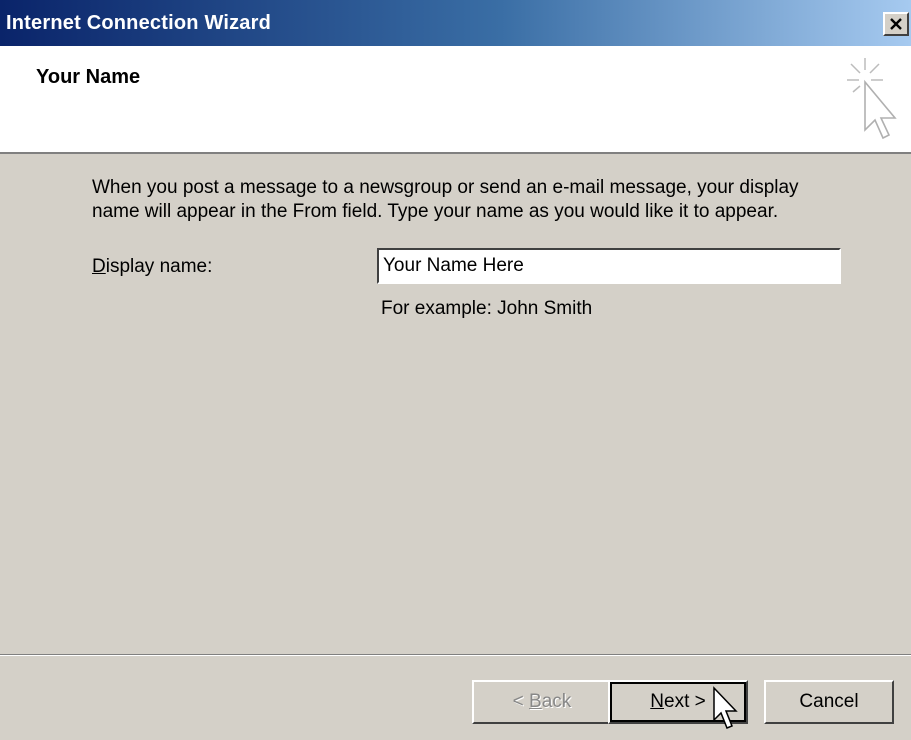 This screenshot has width=911, height=740. Describe the element at coordinates (535, 701) in the screenshot. I see `access-key: B` at that location.